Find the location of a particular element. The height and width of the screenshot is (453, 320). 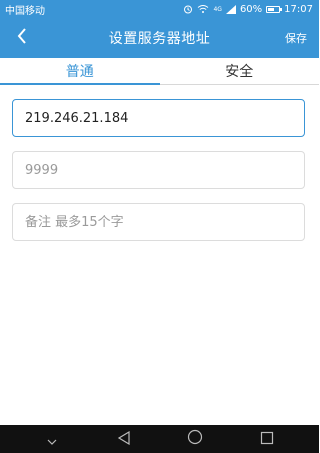

server-ip-input is located at coordinates (158, 118).